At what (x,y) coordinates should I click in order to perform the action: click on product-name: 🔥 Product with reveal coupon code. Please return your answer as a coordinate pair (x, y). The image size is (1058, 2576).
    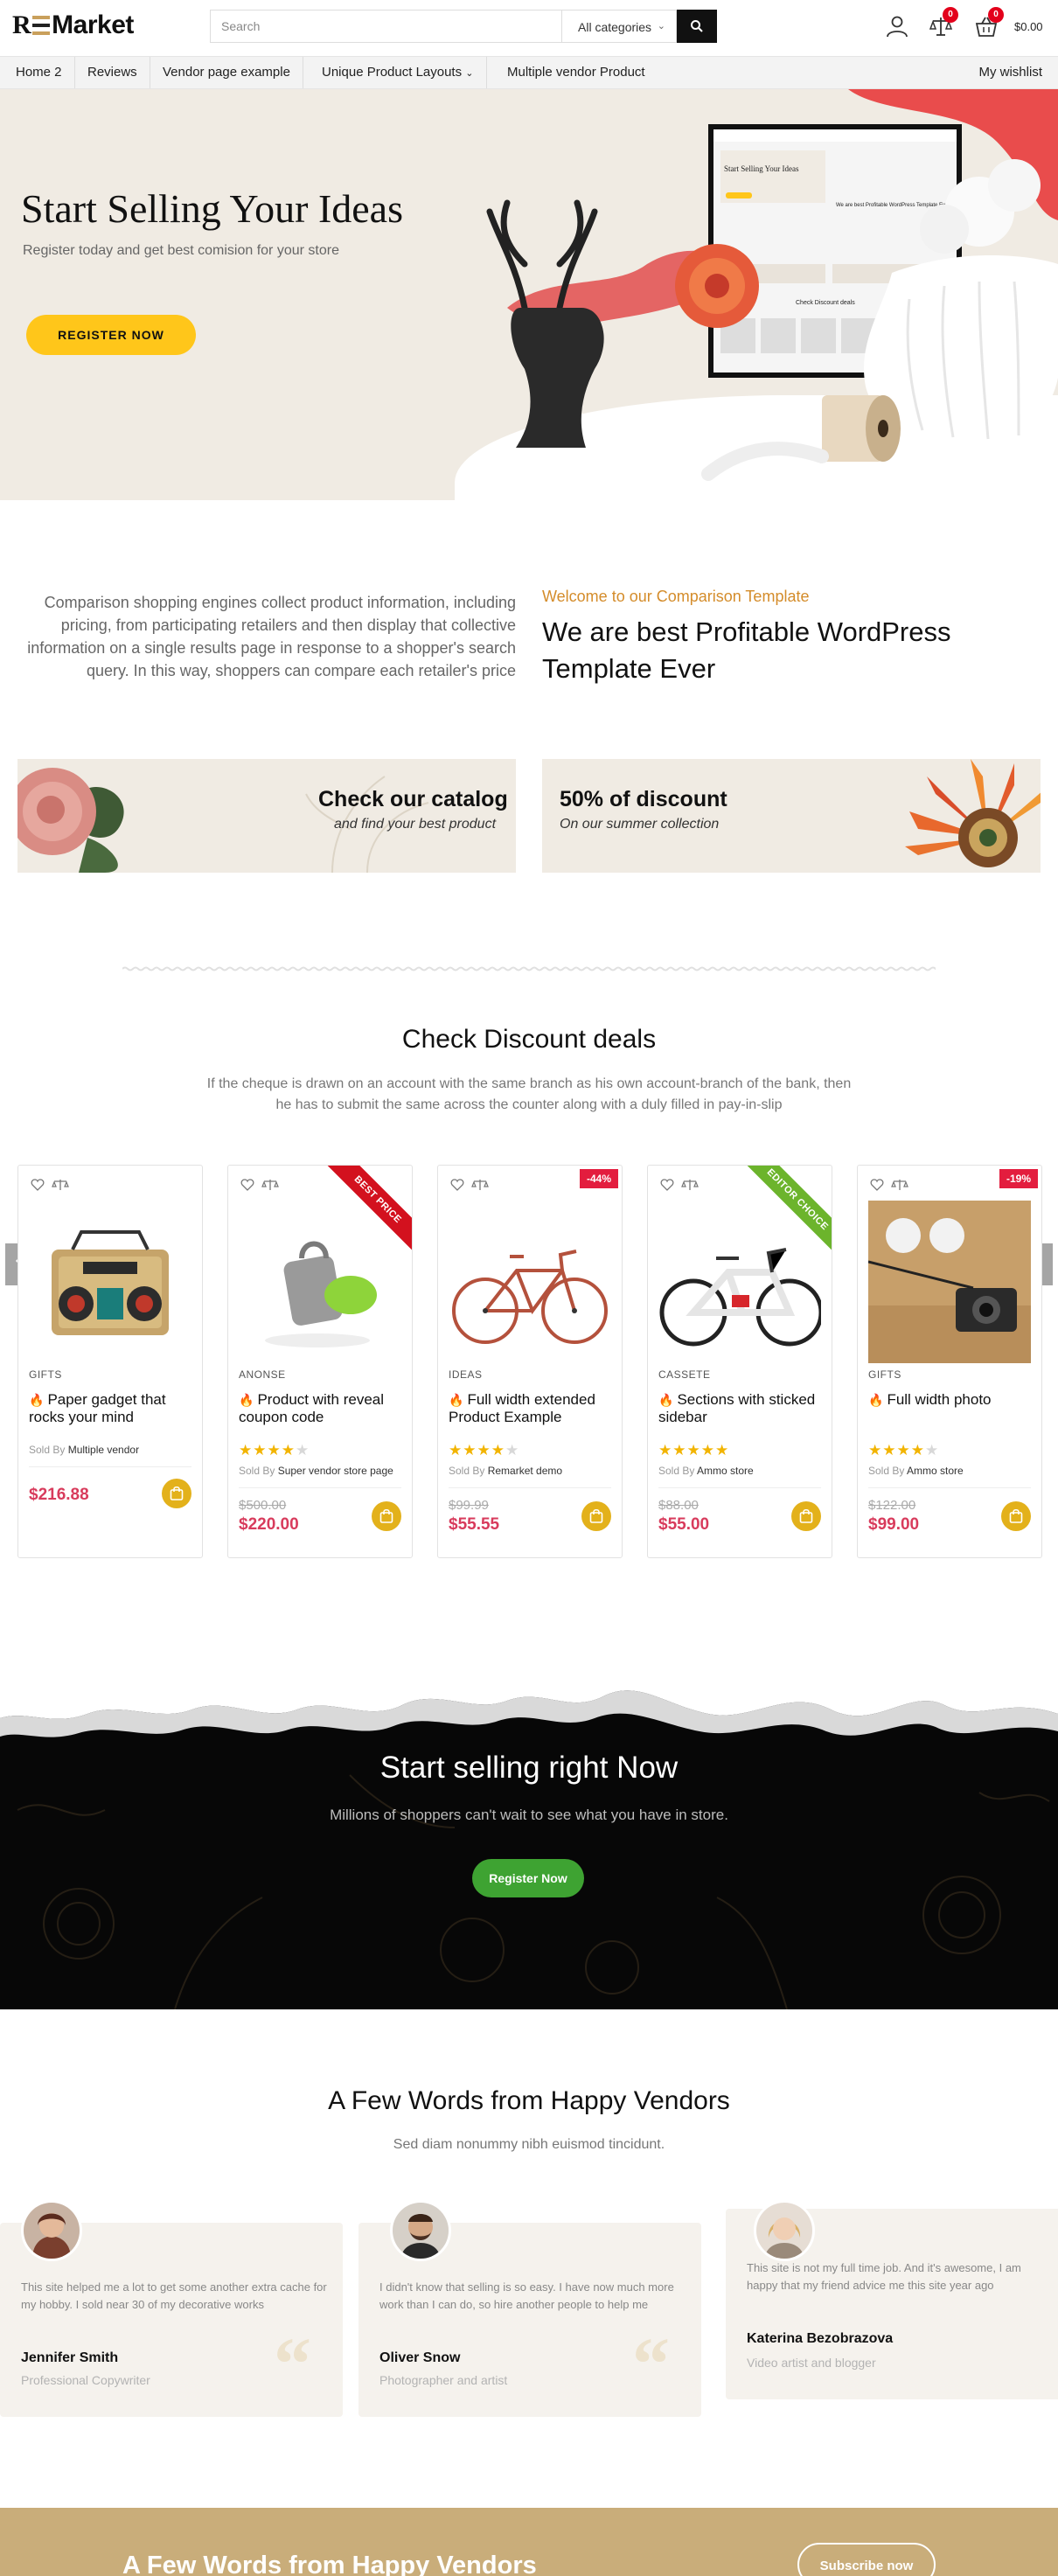
    Looking at the image, I should click on (322, 1408).